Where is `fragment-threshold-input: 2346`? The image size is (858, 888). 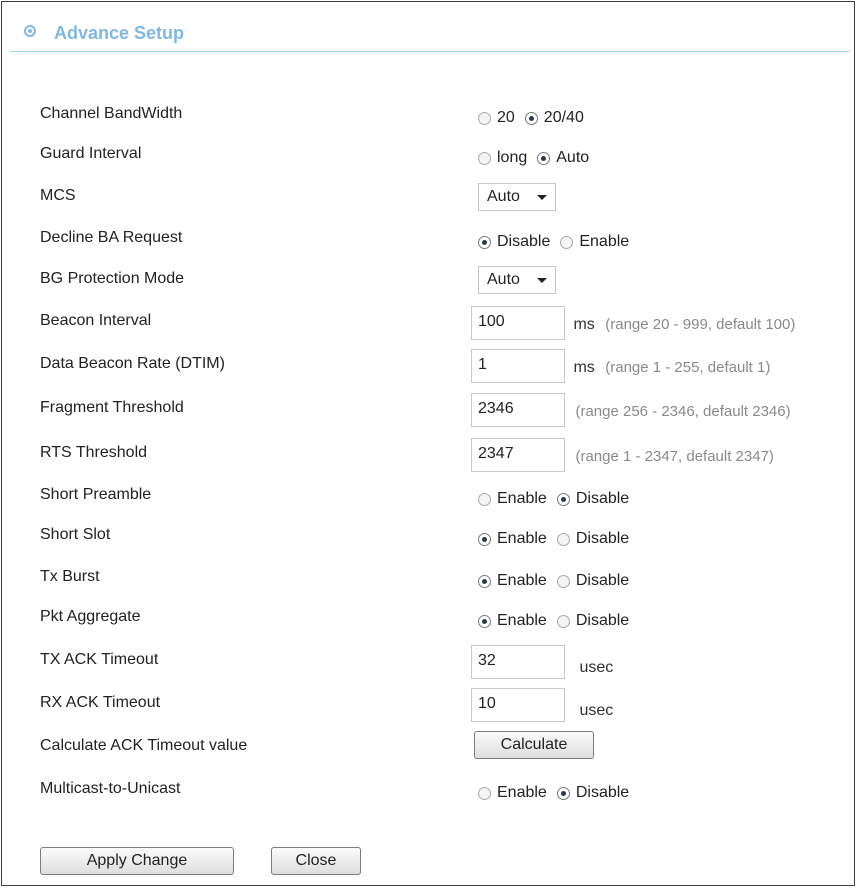 fragment-threshold-input: 2346 is located at coordinates (518, 410).